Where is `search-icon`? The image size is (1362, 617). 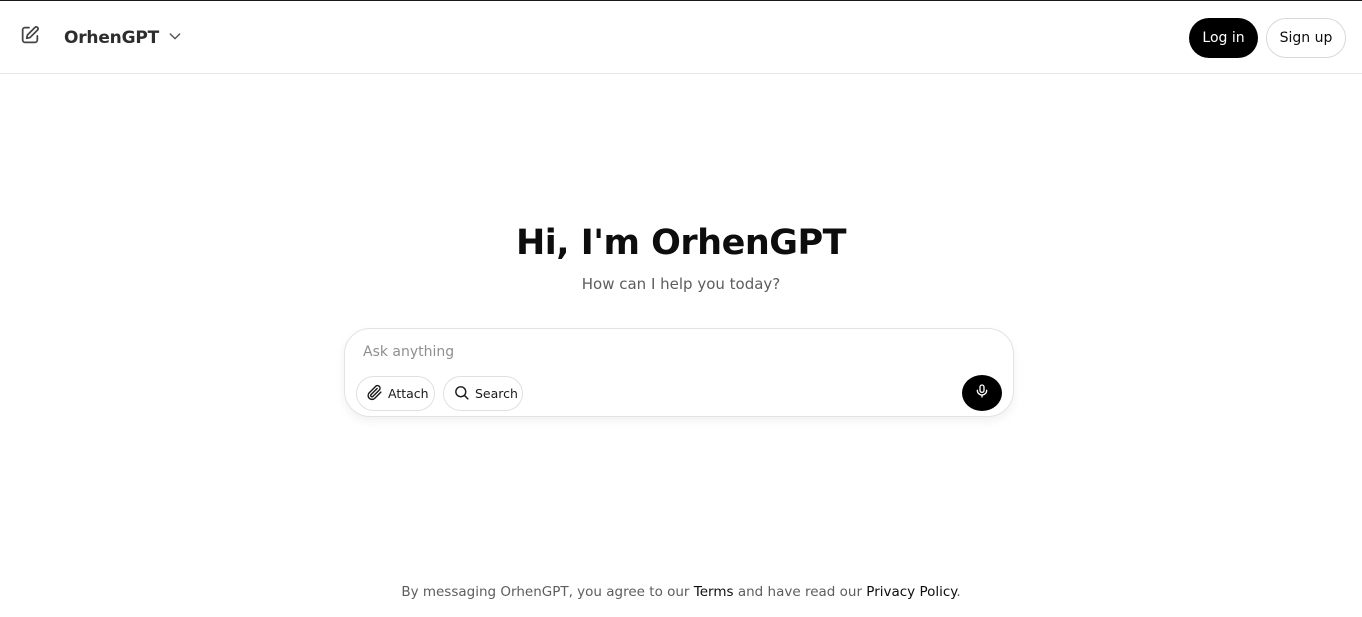
search-icon is located at coordinates (461, 394).